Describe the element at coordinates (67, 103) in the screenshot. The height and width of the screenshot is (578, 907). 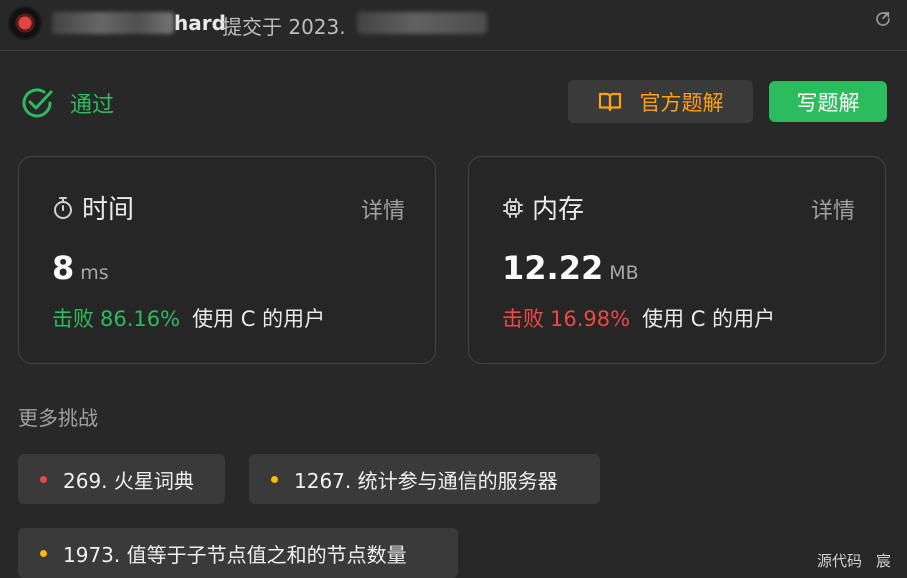
I see `submission-status: 通过` at that location.